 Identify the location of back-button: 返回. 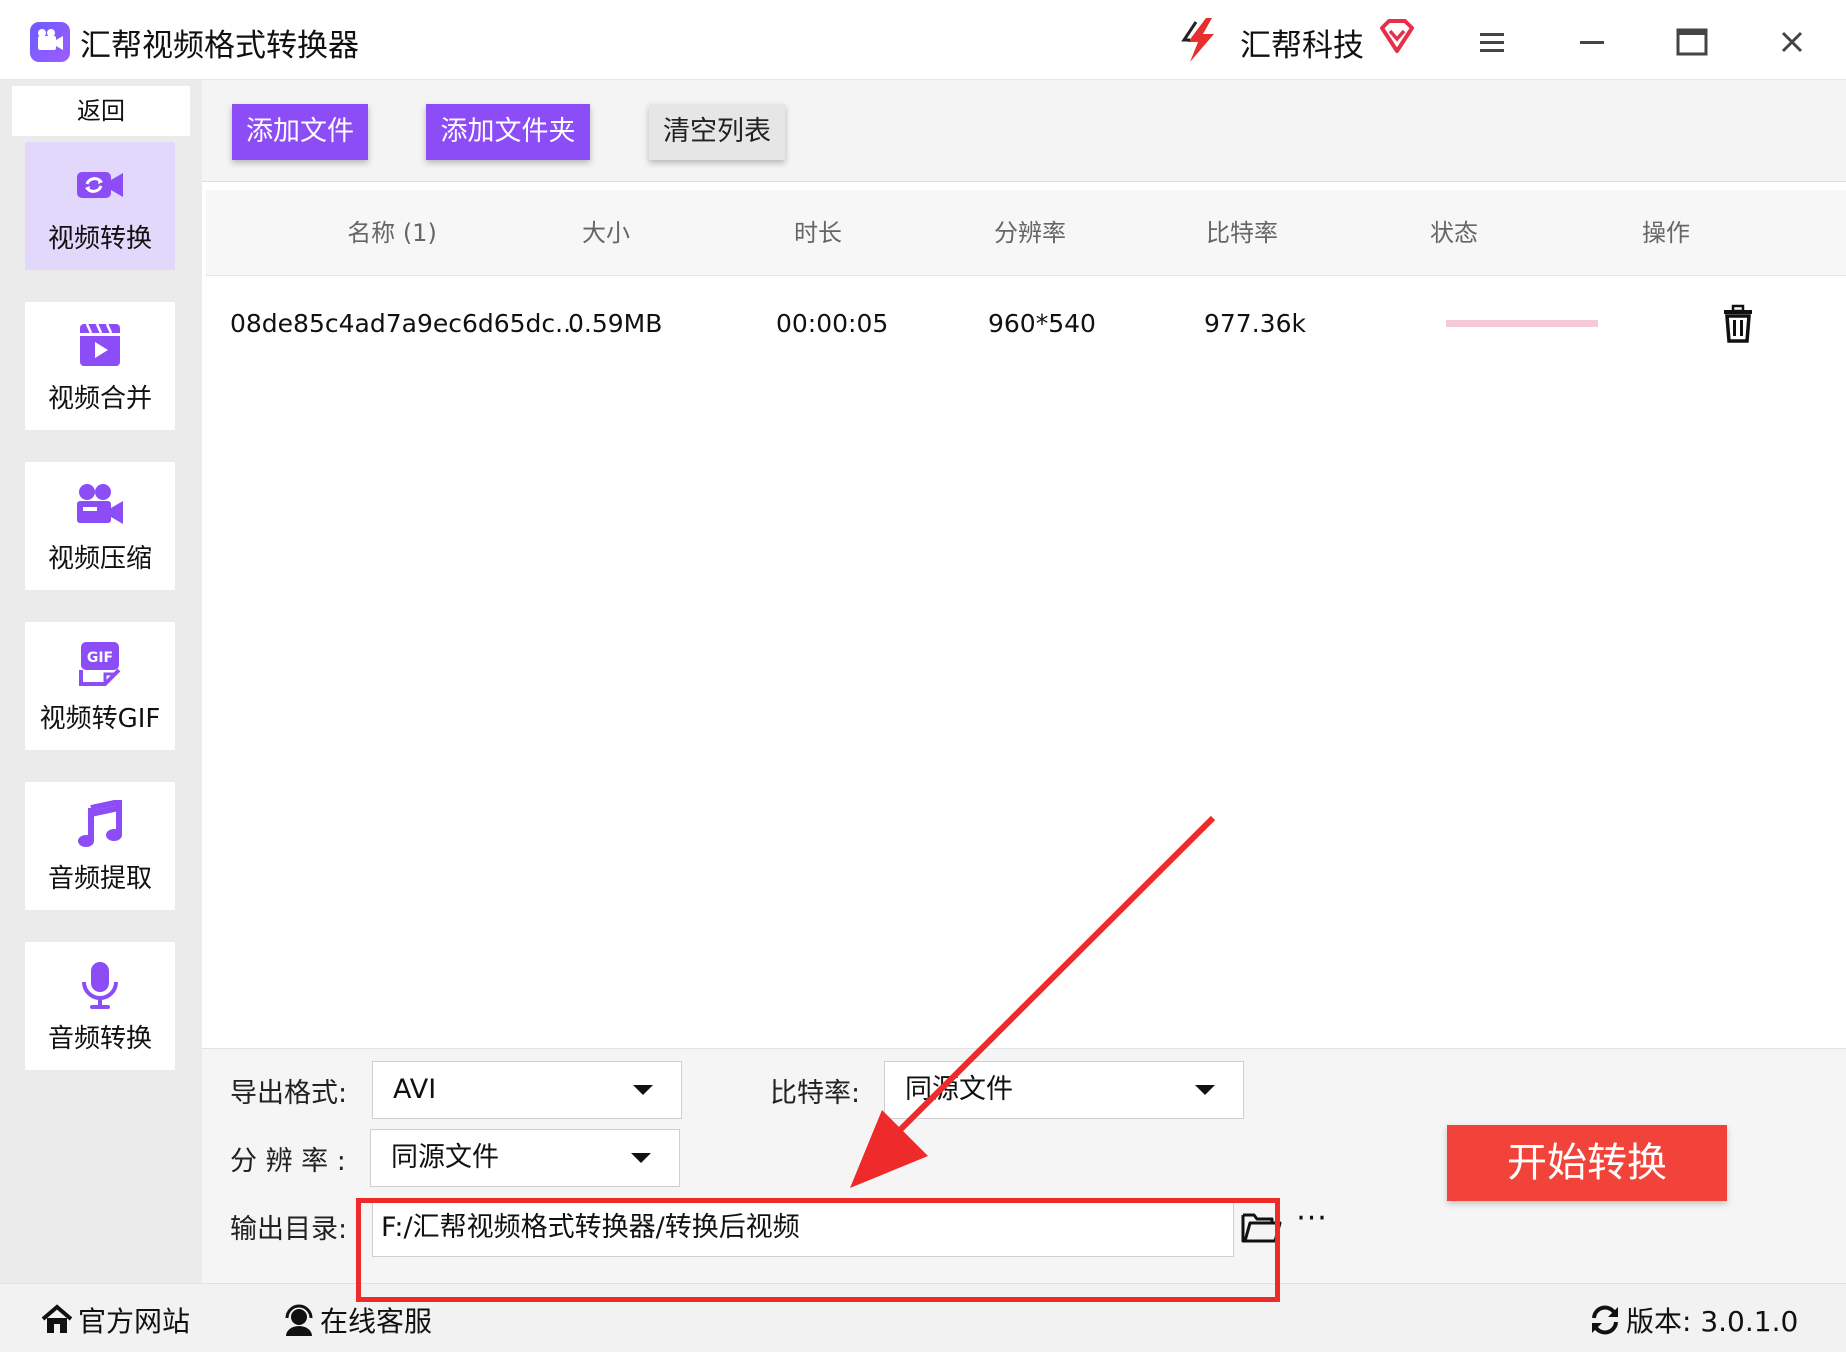
(101, 111).